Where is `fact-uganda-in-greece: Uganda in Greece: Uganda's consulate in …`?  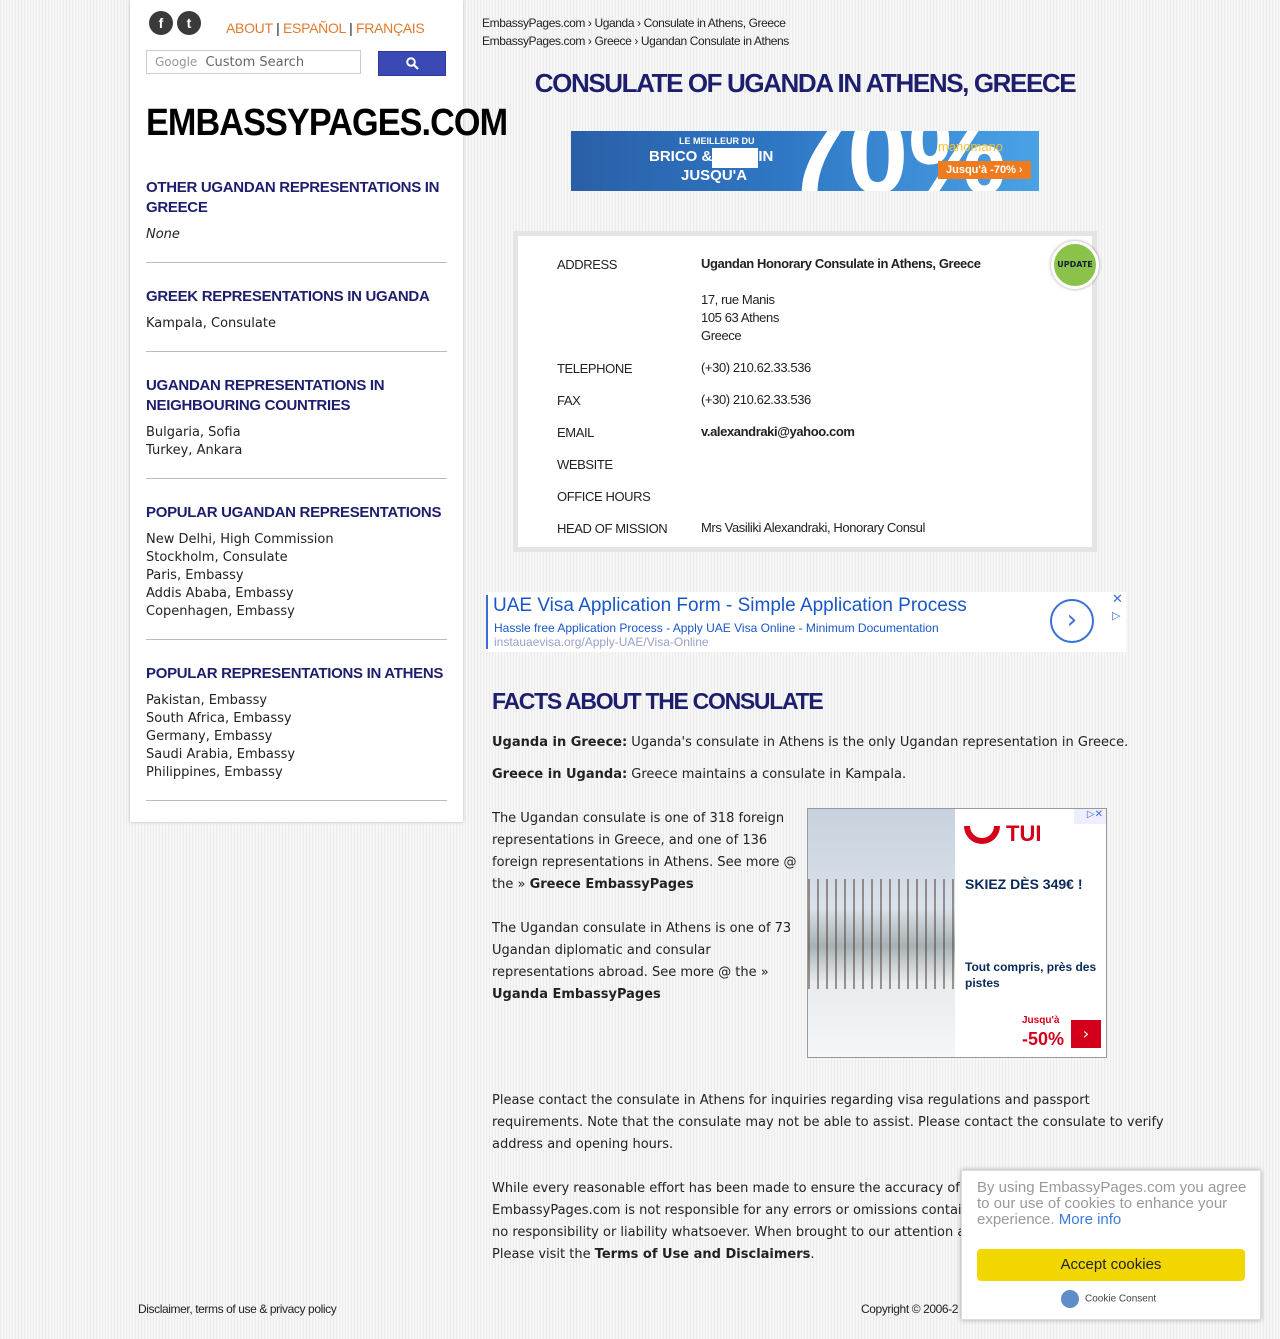 fact-uganda-in-greece: Uganda in Greece: Uganda's consulate in … is located at coordinates (810, 742).